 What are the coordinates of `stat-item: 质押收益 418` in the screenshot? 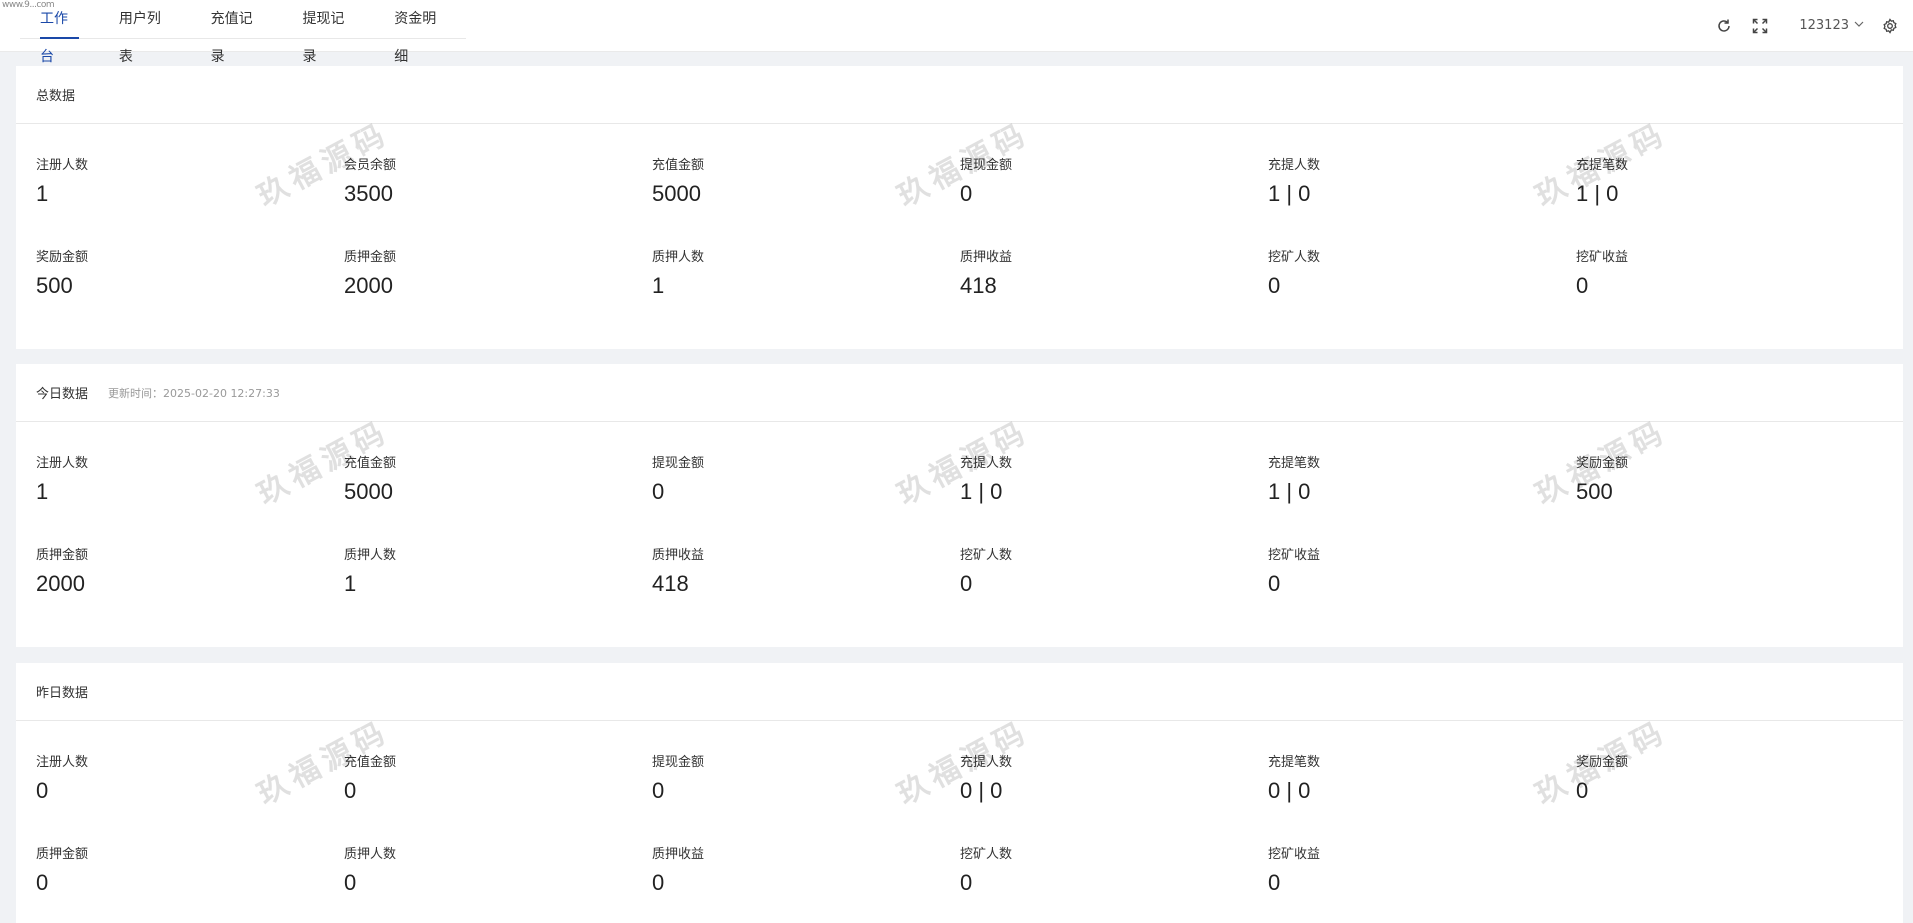 It's located at (806, 578).